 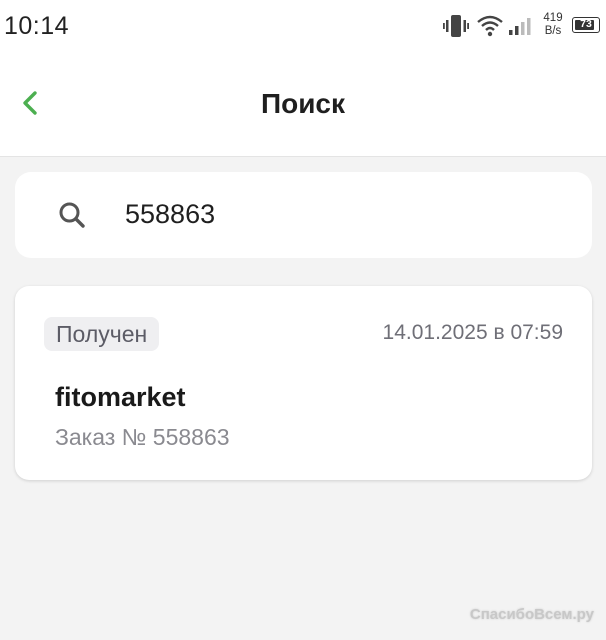 I want to click on page-title: Поиск, so click(x=303, y=103).